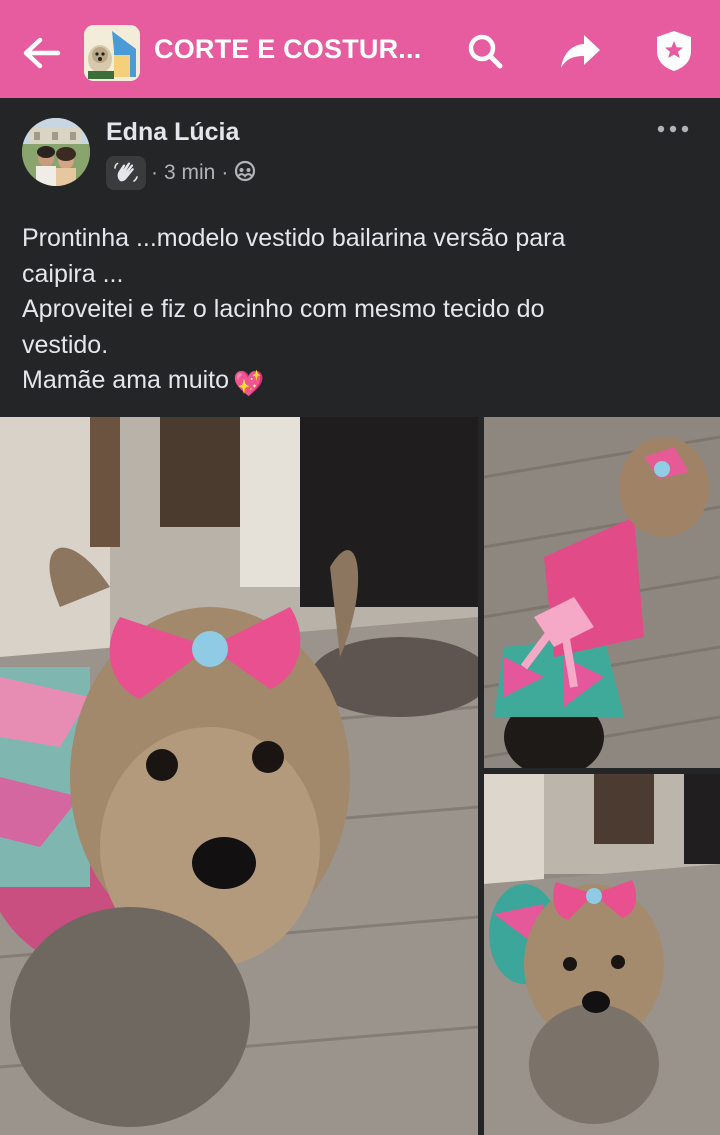 The image size is (720, 1135). I want to click on author-name: Edna Lúcia, so click(172, 132).